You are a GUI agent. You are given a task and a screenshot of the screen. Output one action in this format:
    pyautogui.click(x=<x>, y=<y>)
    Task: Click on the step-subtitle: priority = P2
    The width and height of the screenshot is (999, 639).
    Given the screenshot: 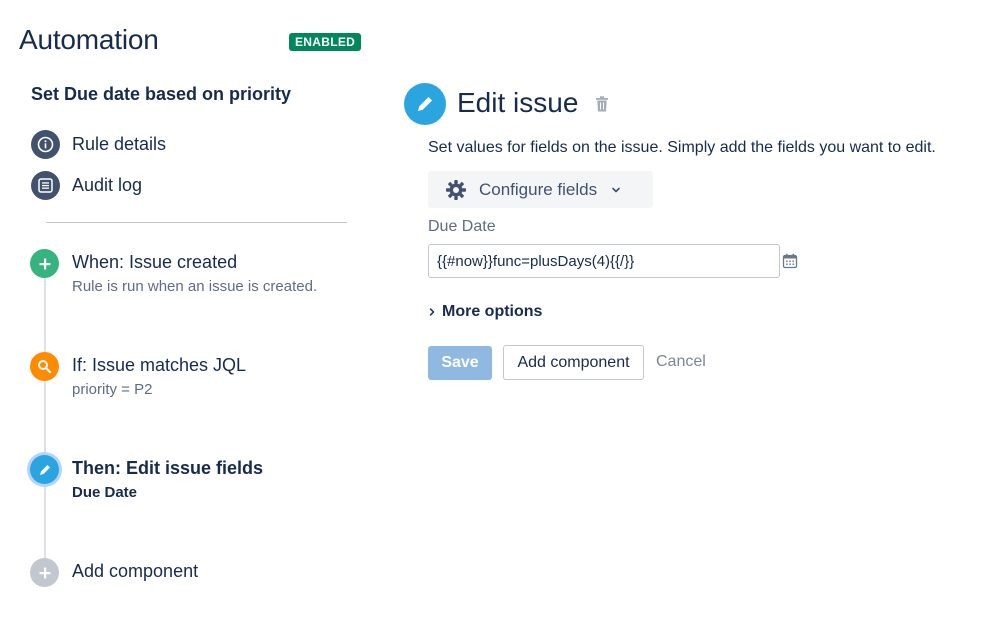 What is the action you would take?
    pyautogui.click(x=112, y=389)
    